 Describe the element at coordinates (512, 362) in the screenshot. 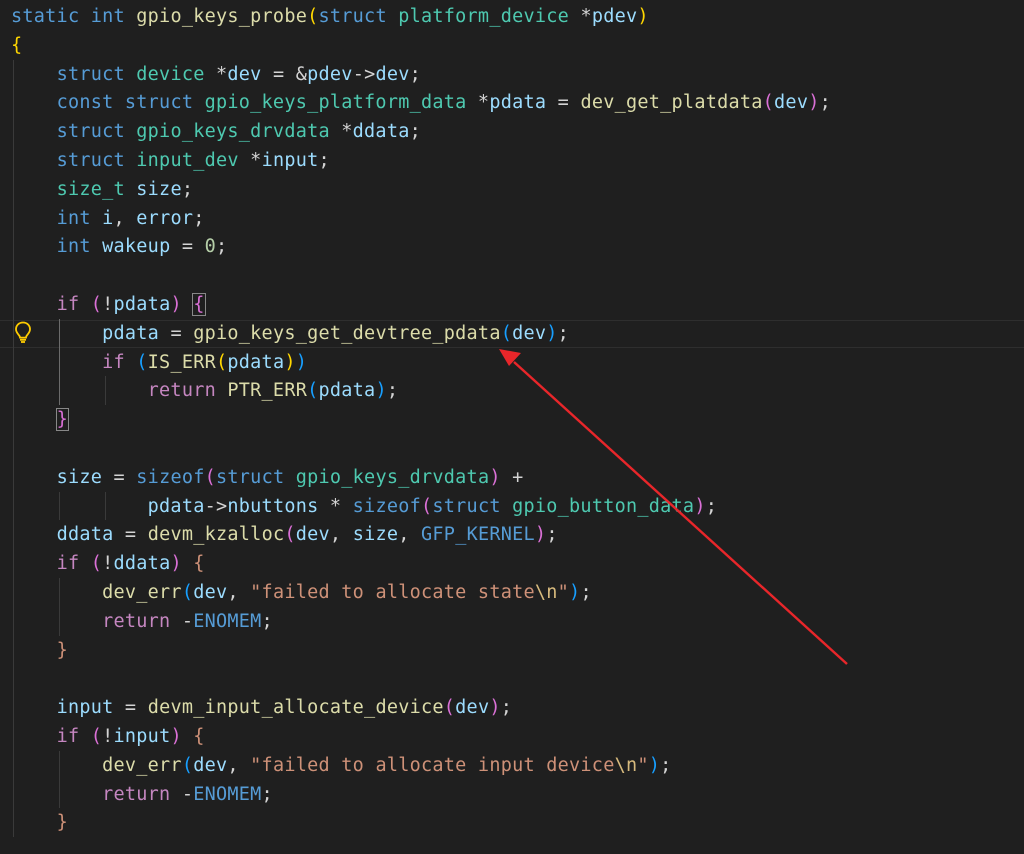

I see `code-line: if (IS_ERR(pdata))` at that location.